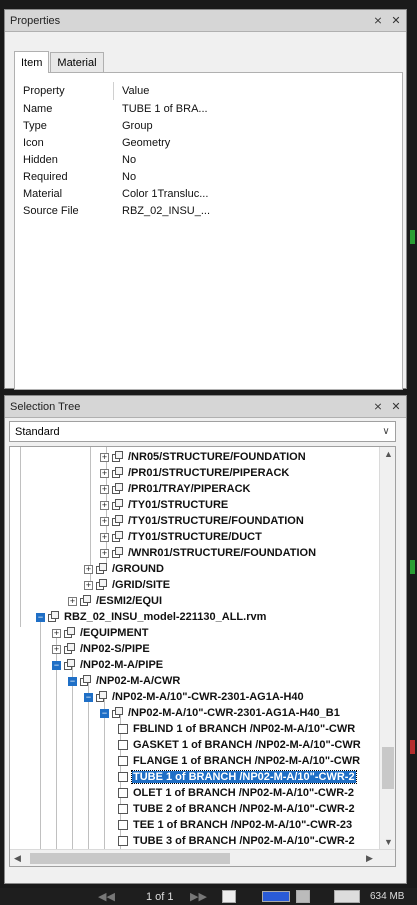 Image resolution: width=417 pixels, height=905 pixels. I want to click on page-next-icon: ▶▶, so click(198, 896).